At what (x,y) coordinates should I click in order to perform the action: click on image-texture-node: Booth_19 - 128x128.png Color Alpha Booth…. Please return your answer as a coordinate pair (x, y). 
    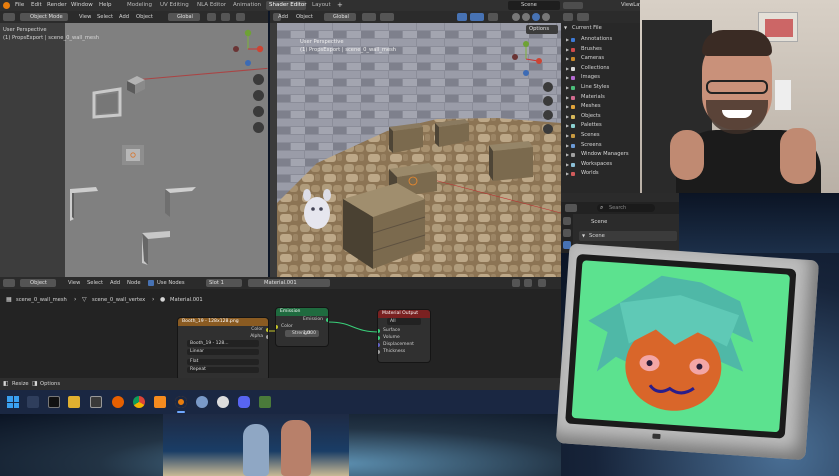
    Looking at the image, I should click on (223, 348).